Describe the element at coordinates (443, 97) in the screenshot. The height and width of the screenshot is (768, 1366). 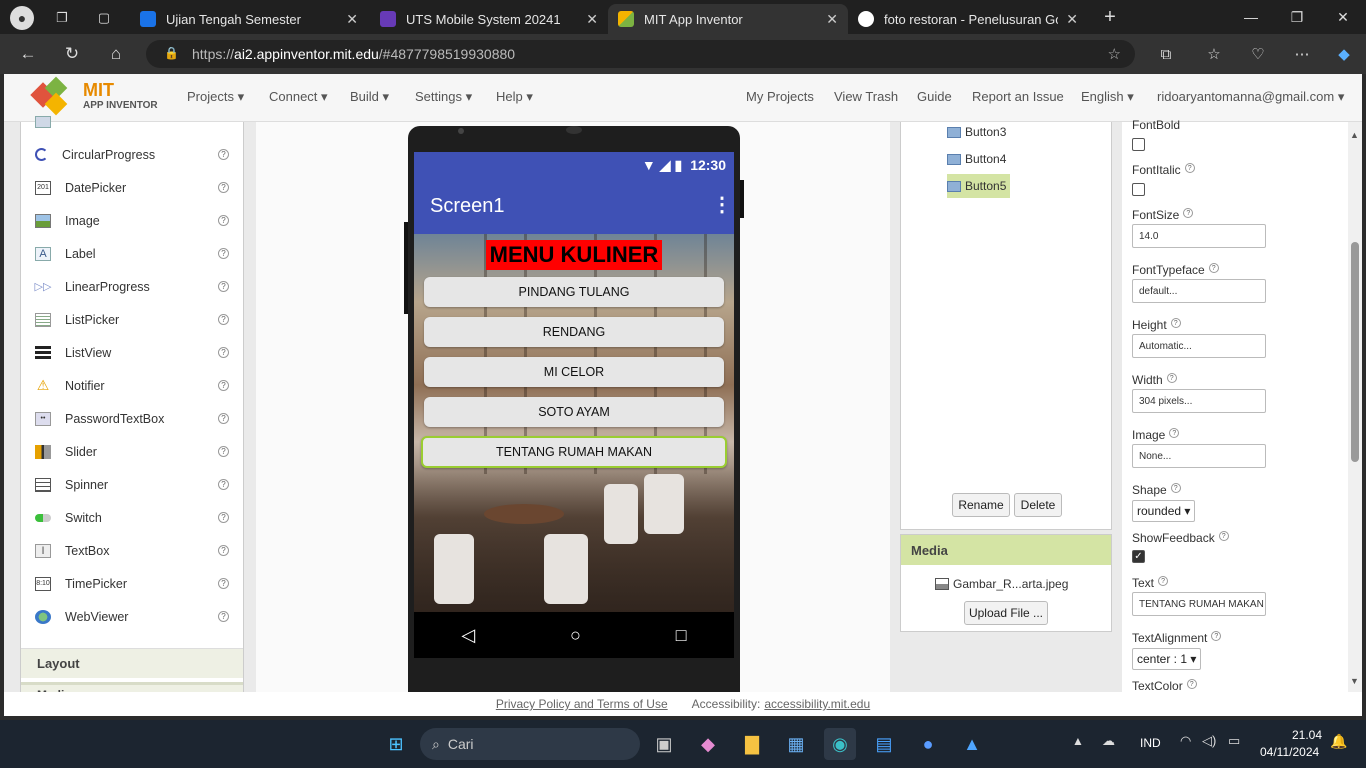
I see `menu-settings: Settings ▾` at that location.